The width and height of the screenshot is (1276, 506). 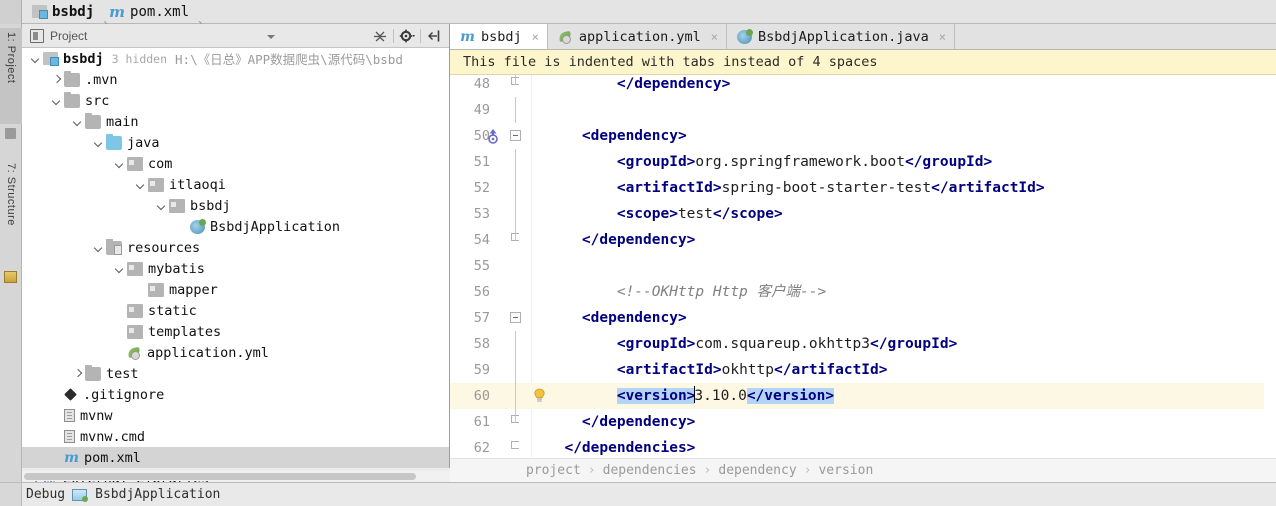 I want to click on navbar-crumb-file: m pom.xml, so click(x=150, y=12).